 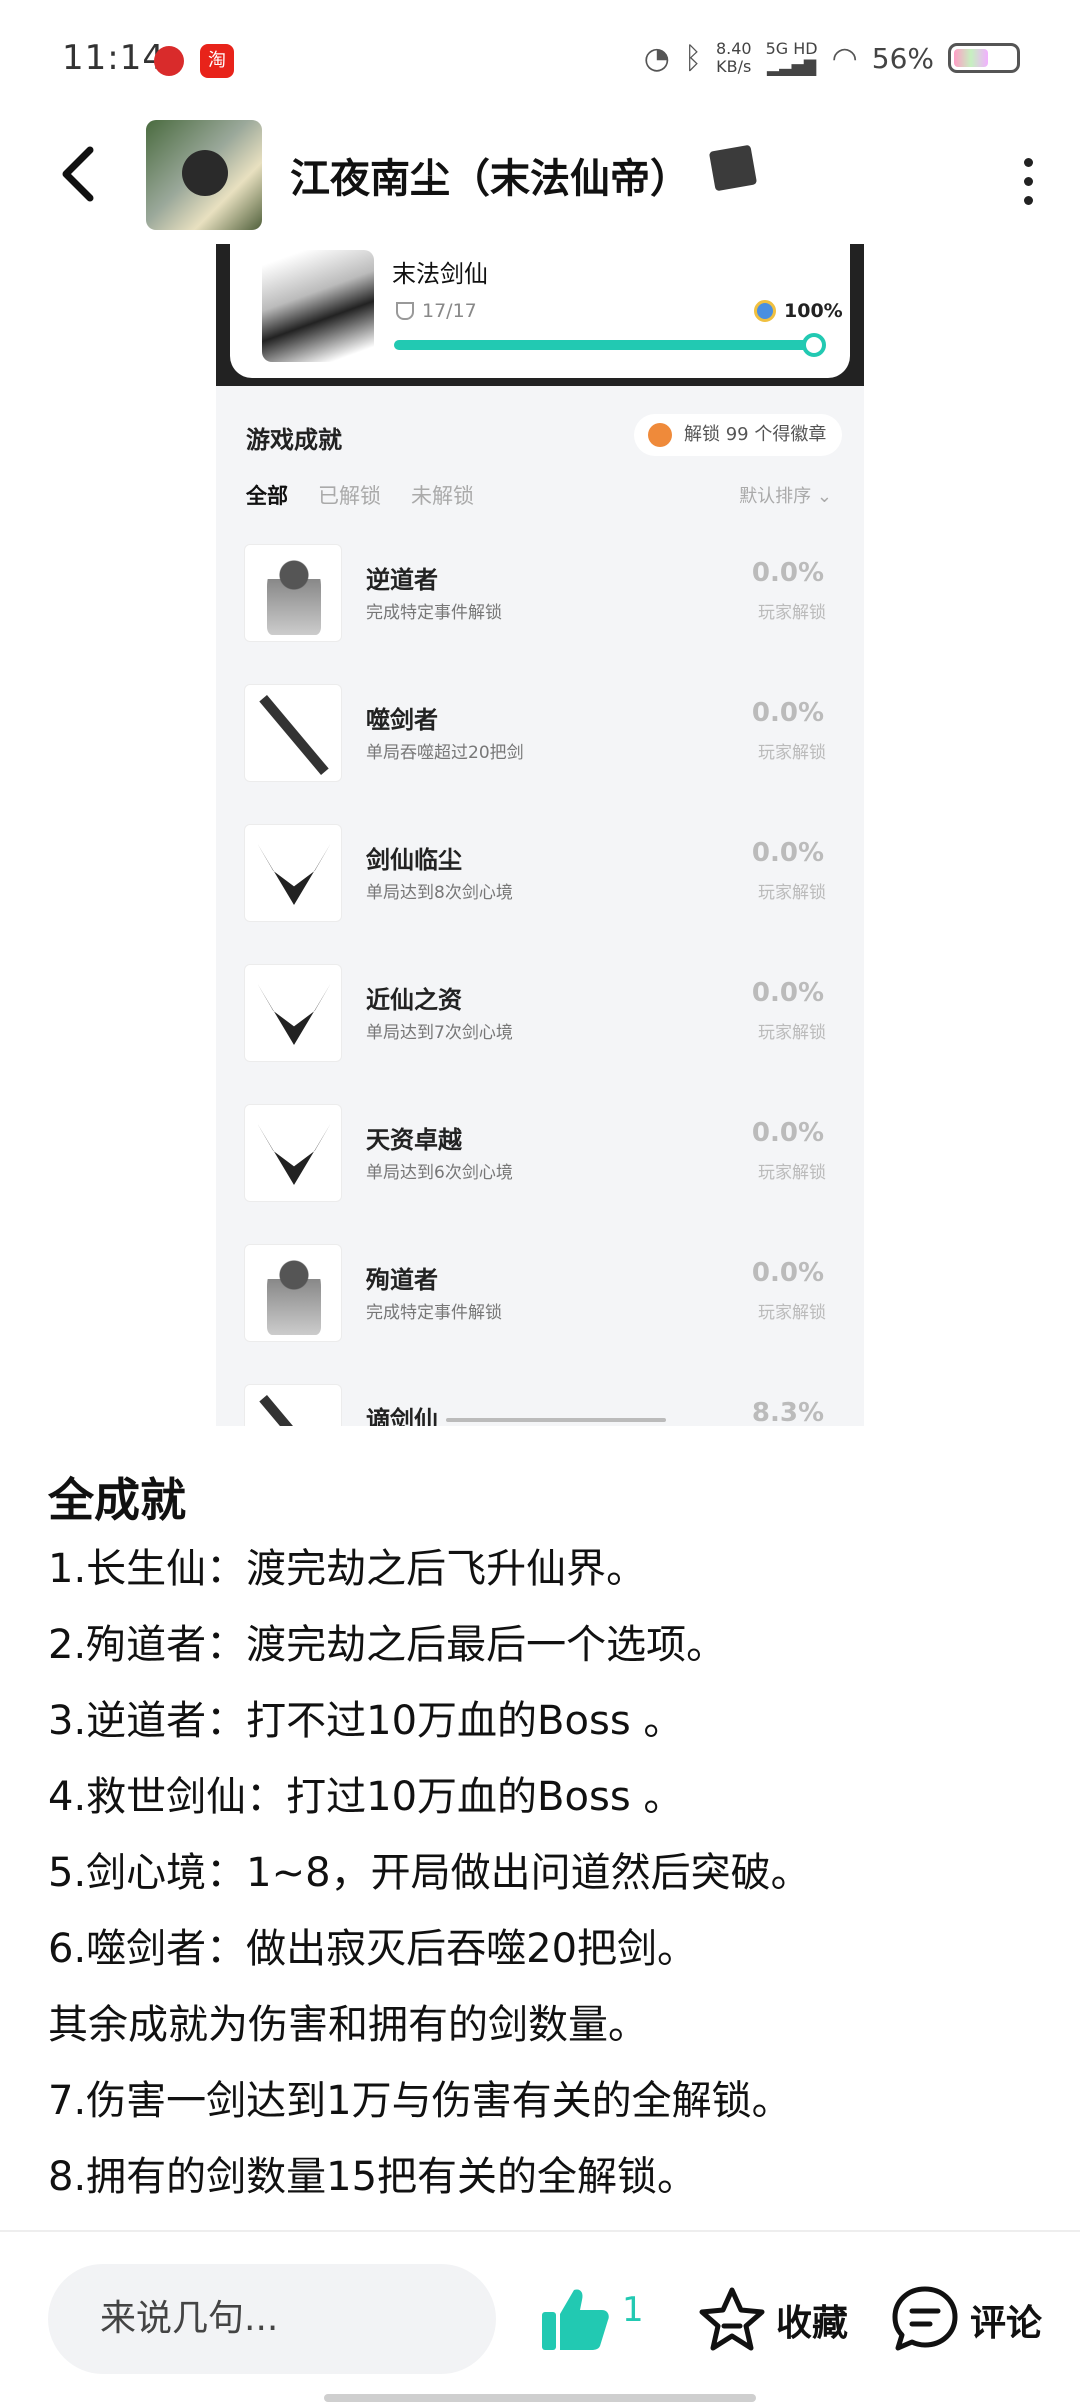 I want to click on status-right: ◔ ᛒ 8.40 KB/s 5G HD ▂▃▅▇ ◠ 56%, so click(x=832, y=58).